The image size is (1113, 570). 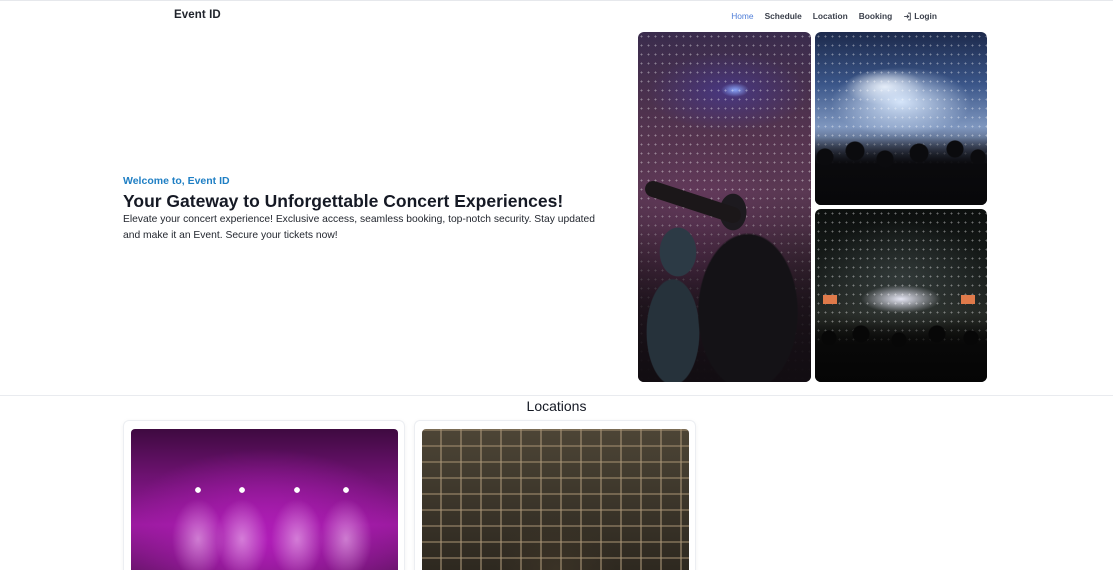 I want to click on brand-logo: Event ID, so click(x=197, y=15).